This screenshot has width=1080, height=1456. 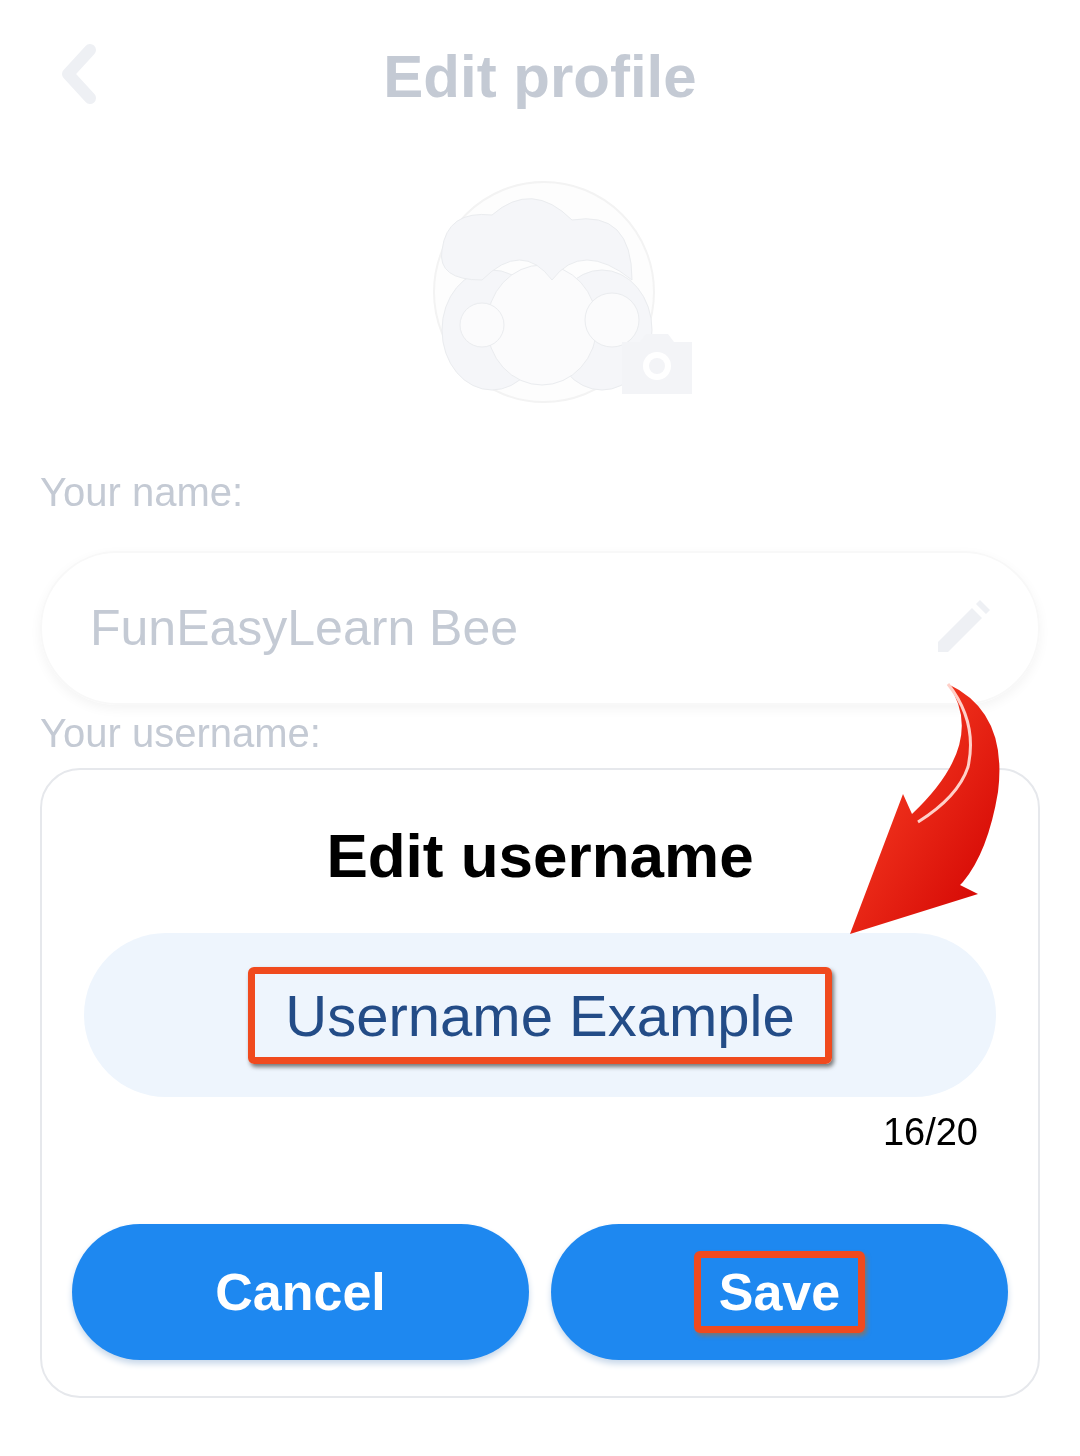 What do you see at coordinates (180, 733) in the screenshot?
I see `username-label: Your username:` at bounding box center [180, 733].